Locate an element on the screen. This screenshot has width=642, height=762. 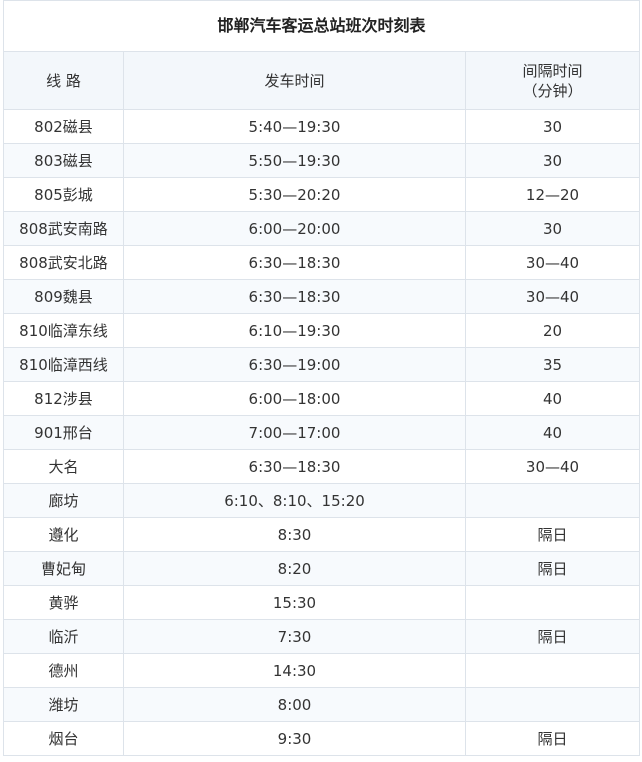
table-row: 808武安南路 6:00—20:00 30 is located at coordinates (321, 228).